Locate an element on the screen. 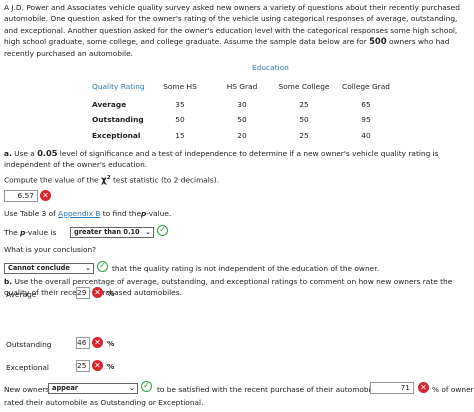 The width and height of the screenshot is (474, 412). table-instruction-text-3: -value. is located at coordinates (159, 213).